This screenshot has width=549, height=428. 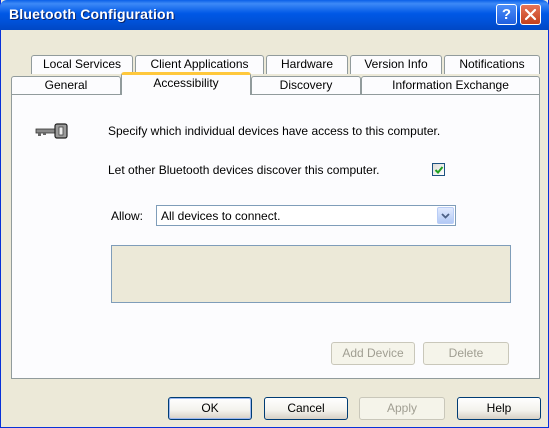 What do you see at coordinates (306, 85) in the screenshot?
I see `tab-discovery: Discovery` at bounding box center [306, 85].